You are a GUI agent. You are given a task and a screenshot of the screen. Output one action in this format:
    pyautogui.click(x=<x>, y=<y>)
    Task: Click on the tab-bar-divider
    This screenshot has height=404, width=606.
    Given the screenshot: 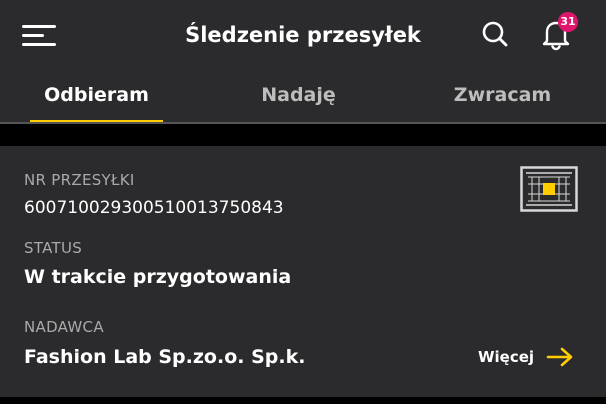 What is the action you would take?
    pyautogui.click(x=303, y=123)
    